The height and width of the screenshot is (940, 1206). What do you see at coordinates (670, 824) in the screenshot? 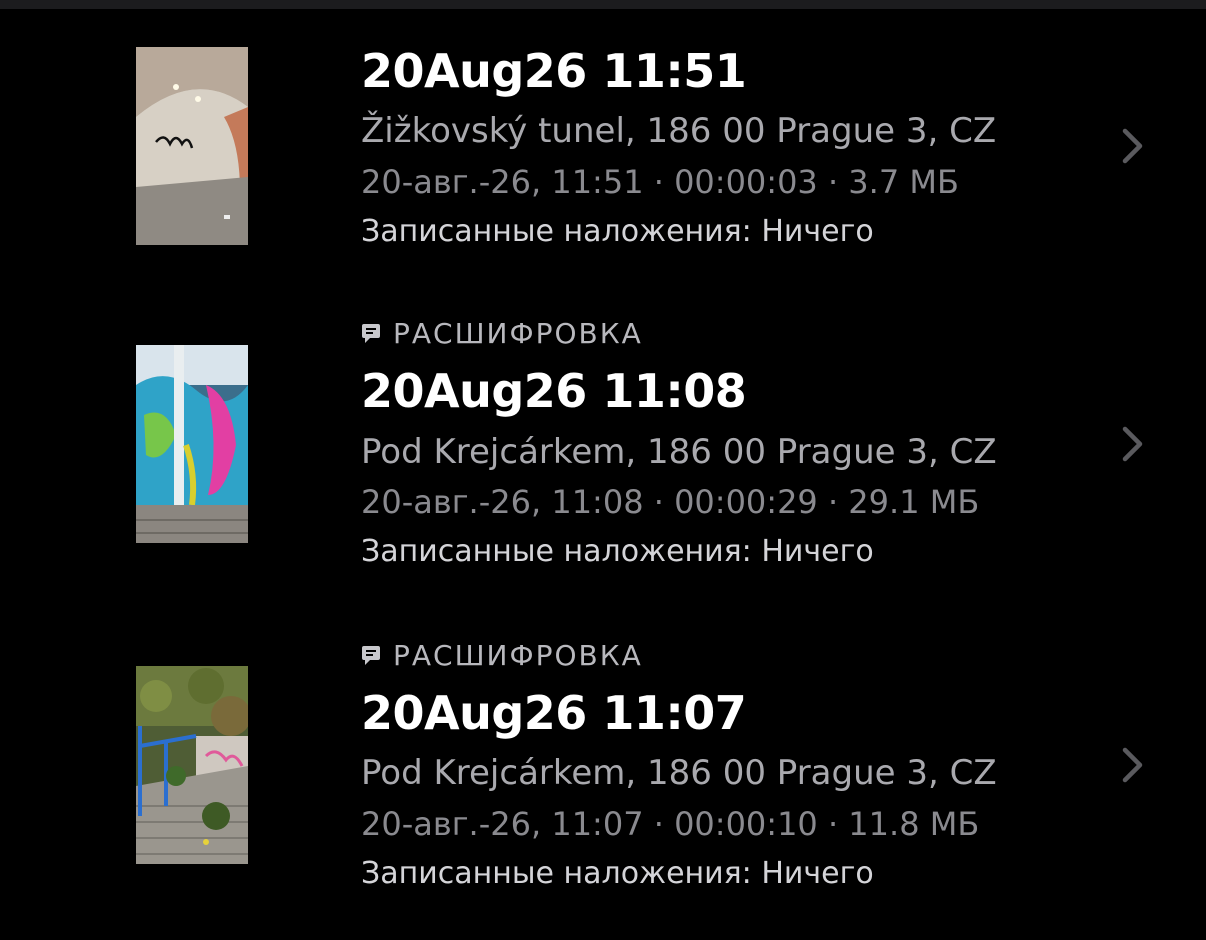
I see `recording-meta: 20-авг.-26, 11:07 · 00:00:10 · 11.8 МБ` at bounding box center [670, 824].